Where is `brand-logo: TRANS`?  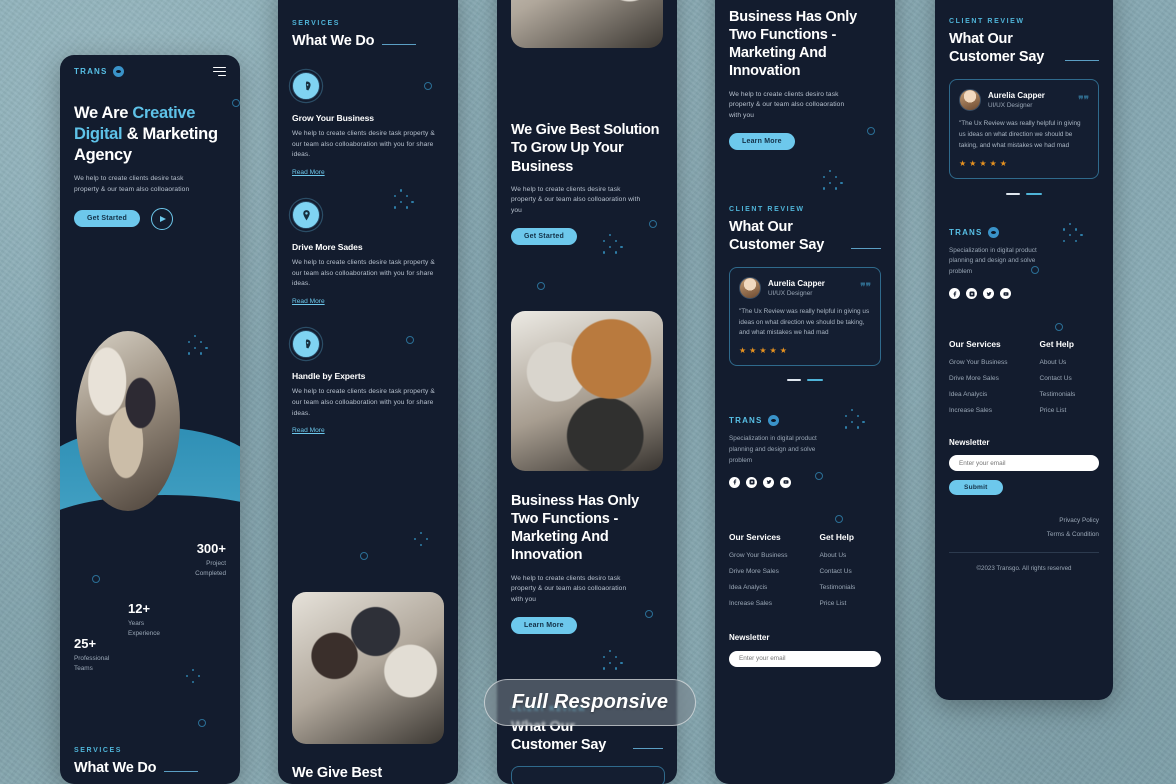
brand-logo: TRANS is located at coordinates (99, 71).